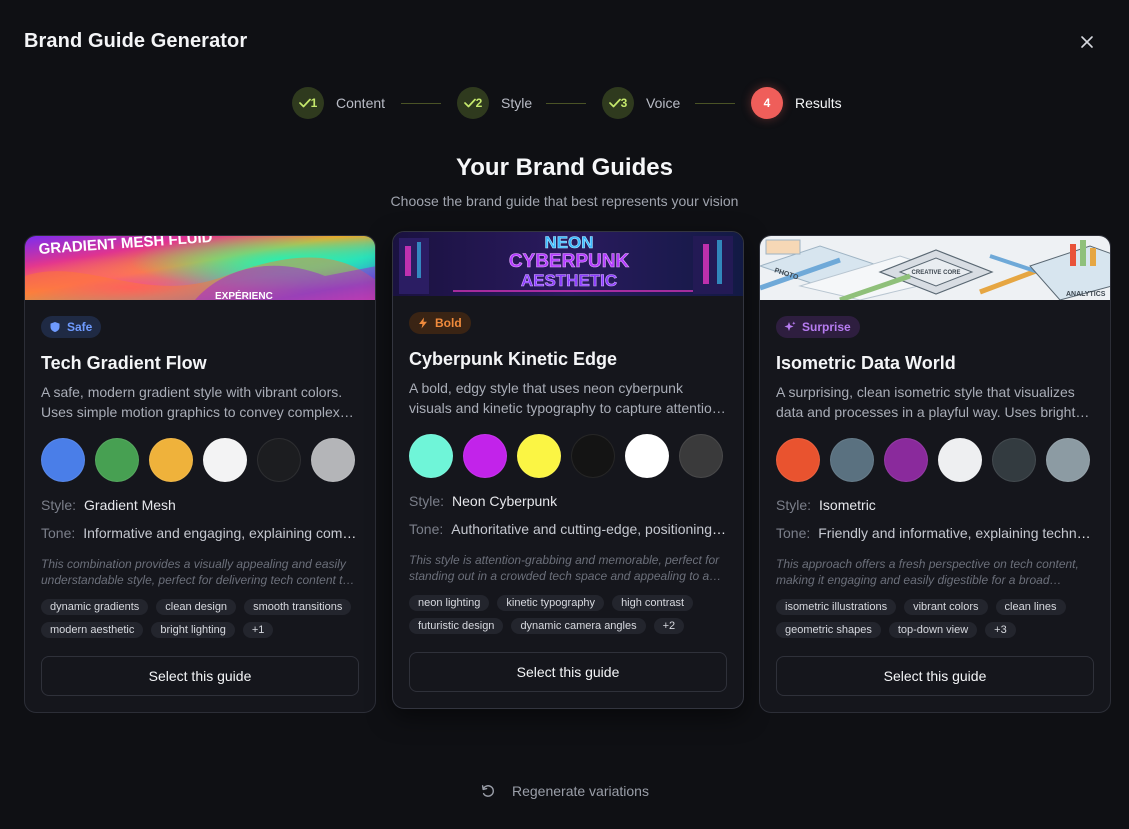 This screenshot has width=1129, height=829. I want to click on more-tags: +3, so click(1000, 630).